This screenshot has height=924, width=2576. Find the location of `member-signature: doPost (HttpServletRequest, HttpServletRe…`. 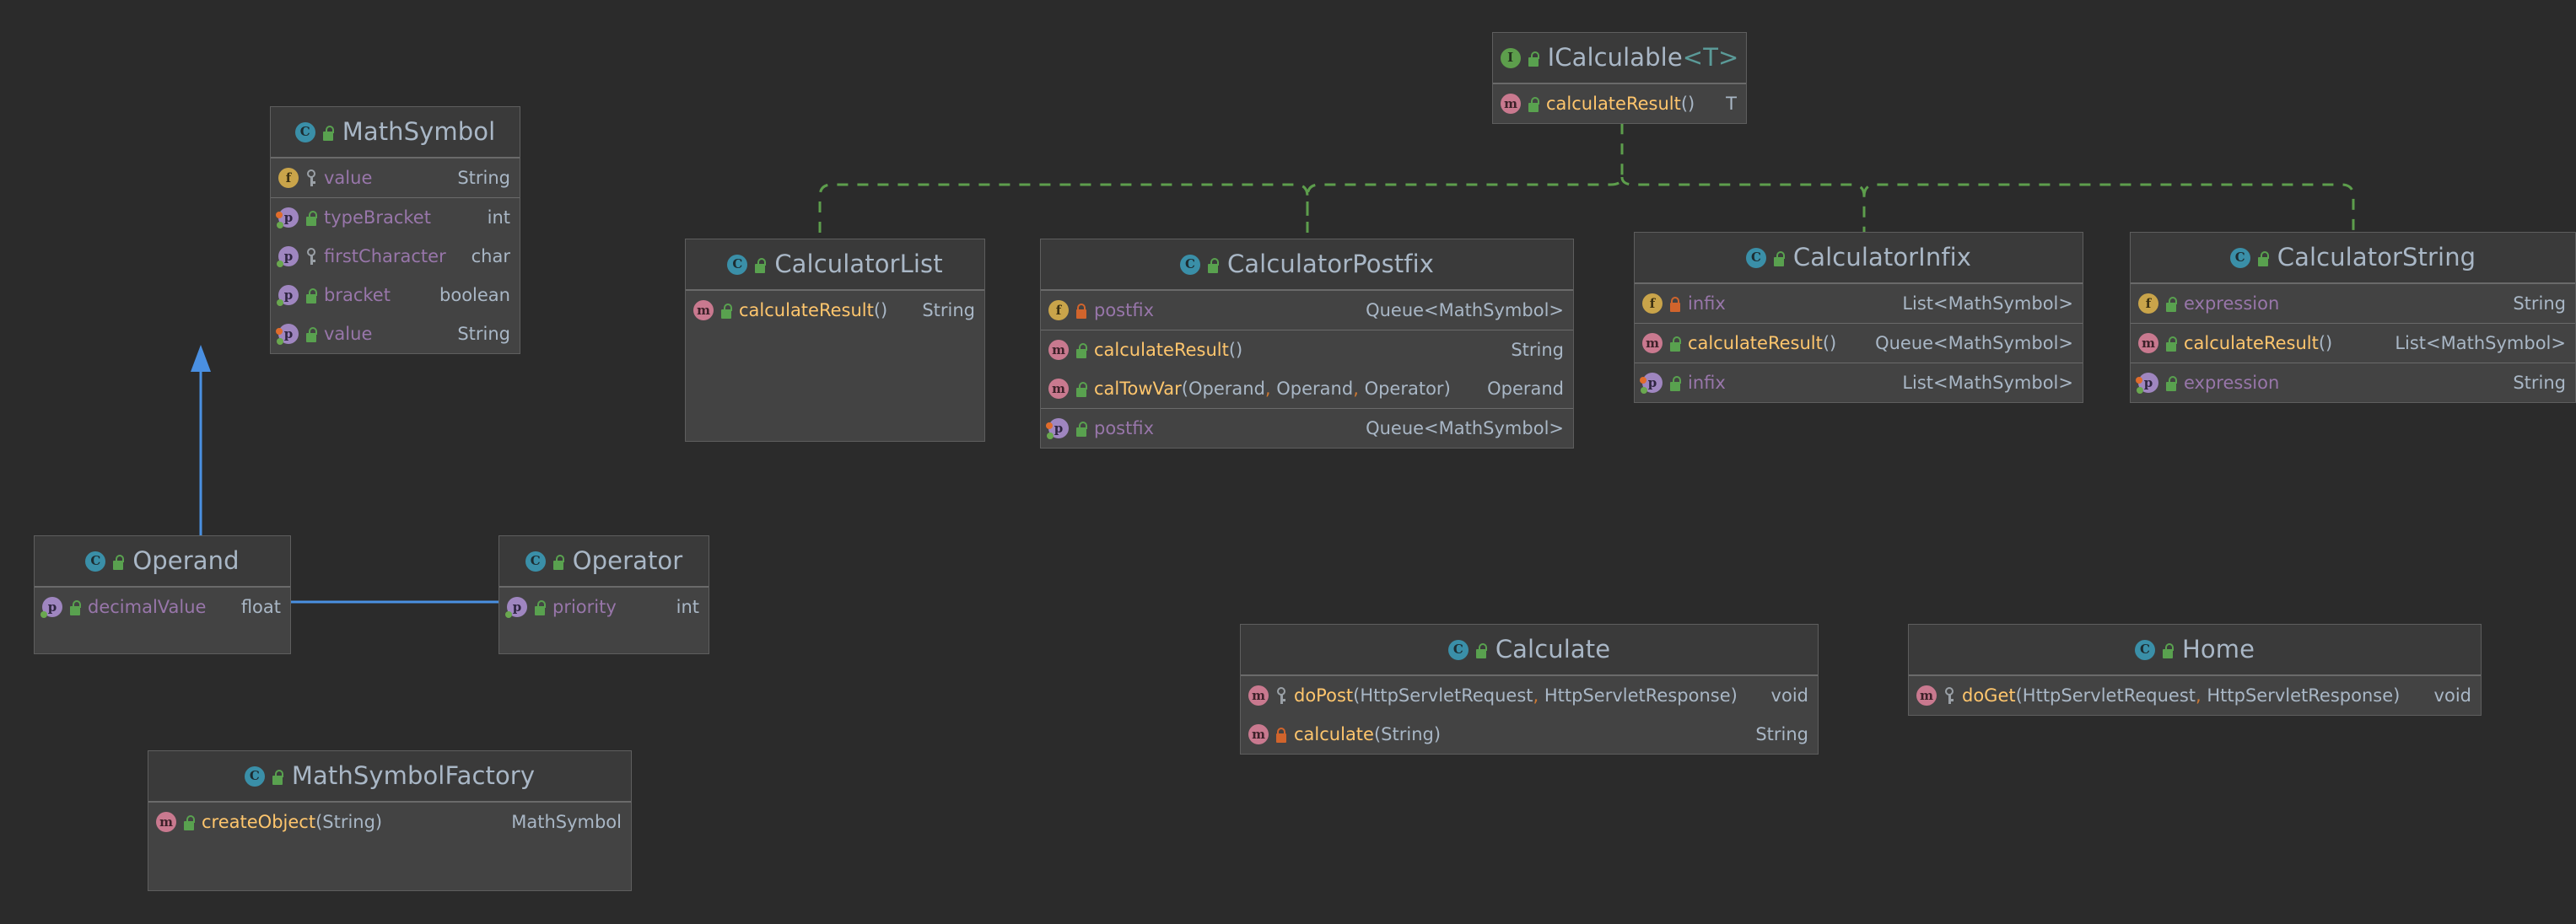

member-signature: doPost (HttpServletRequest, HttpServletRe… is located at coordinates (1516, 695).